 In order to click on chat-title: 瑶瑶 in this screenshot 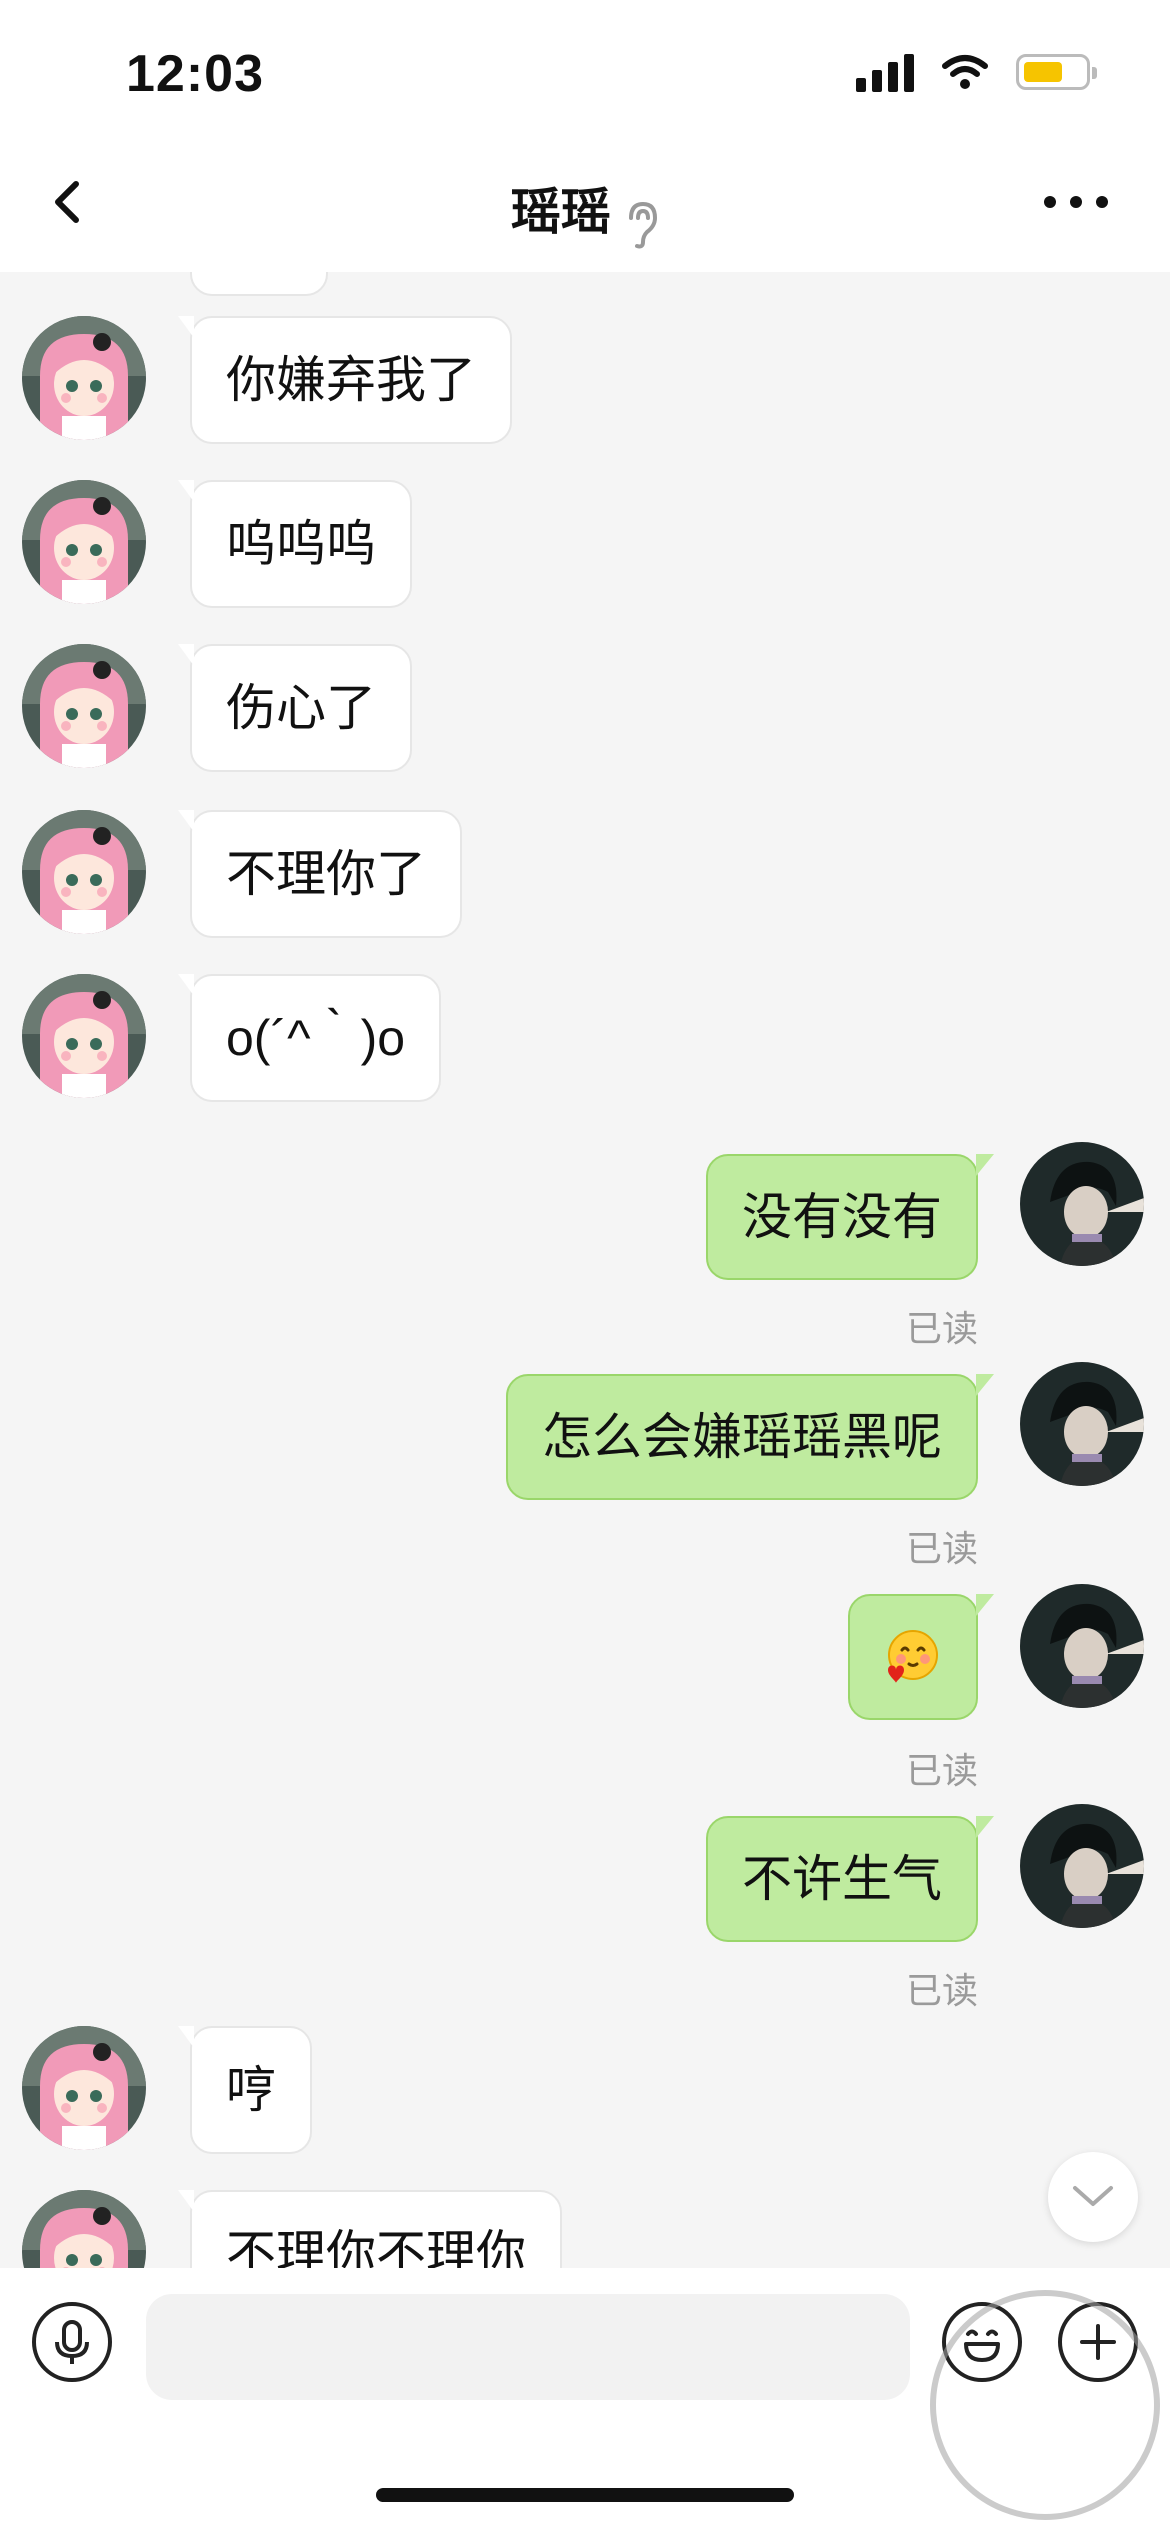, I will do `click(561, 212)`.